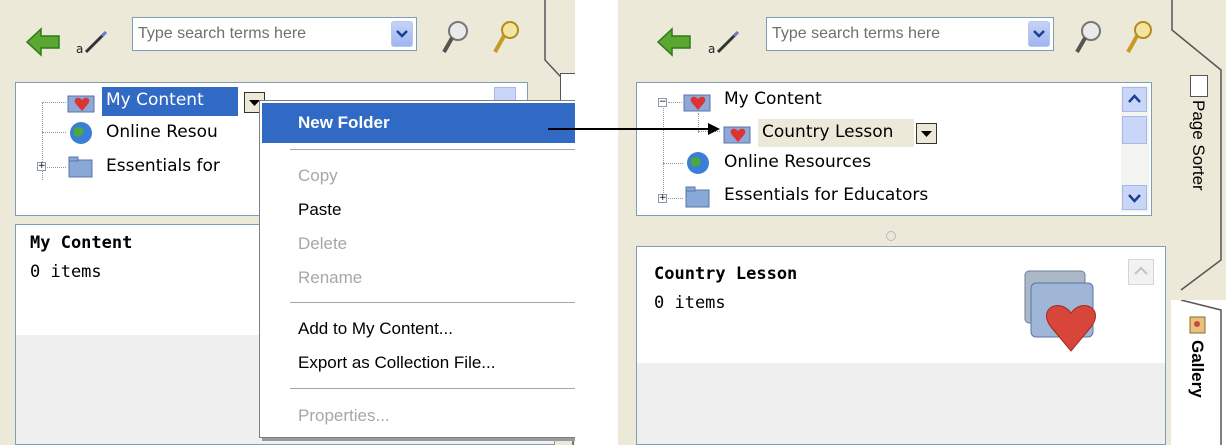 The height and width of the screenshot is (445, 1226). What do you see at coordinates (1199, 86) in the screenshot?
I see `page-sorter-icon` at bounding box center [1199, 86].